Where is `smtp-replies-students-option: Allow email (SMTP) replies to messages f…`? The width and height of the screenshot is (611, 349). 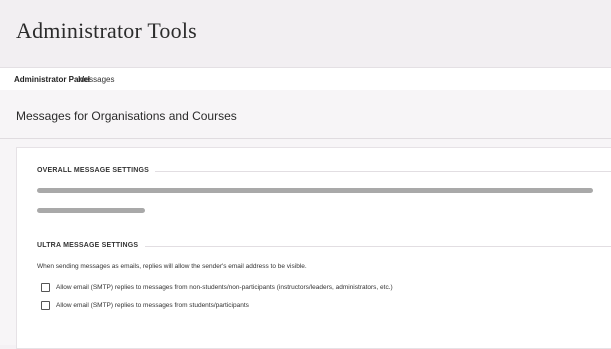 smtp-replies-students-option: Allow email (SMTP) replies to messages f… is located at coordinates (145, 305).